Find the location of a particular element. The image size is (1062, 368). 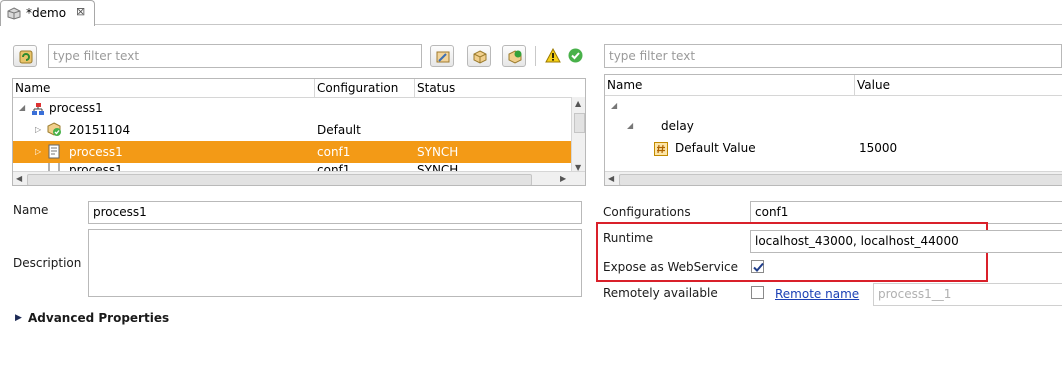

table-row: ▷ 20151104 Default is located at coordinates (299, 130).